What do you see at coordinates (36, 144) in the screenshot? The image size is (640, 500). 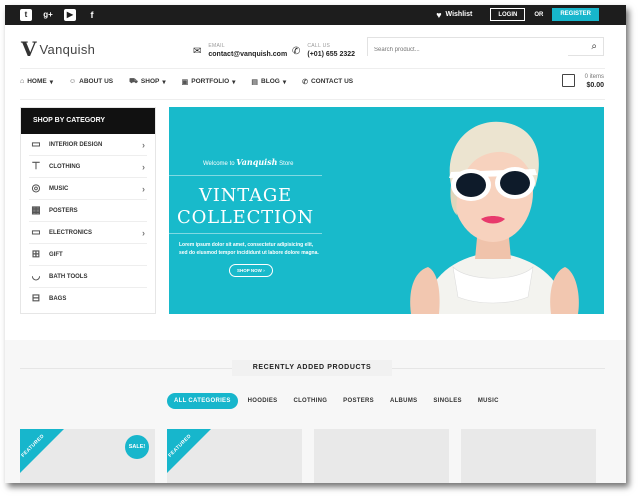 I see `sofa-icon: ▭` at bounding box center [36, 144].